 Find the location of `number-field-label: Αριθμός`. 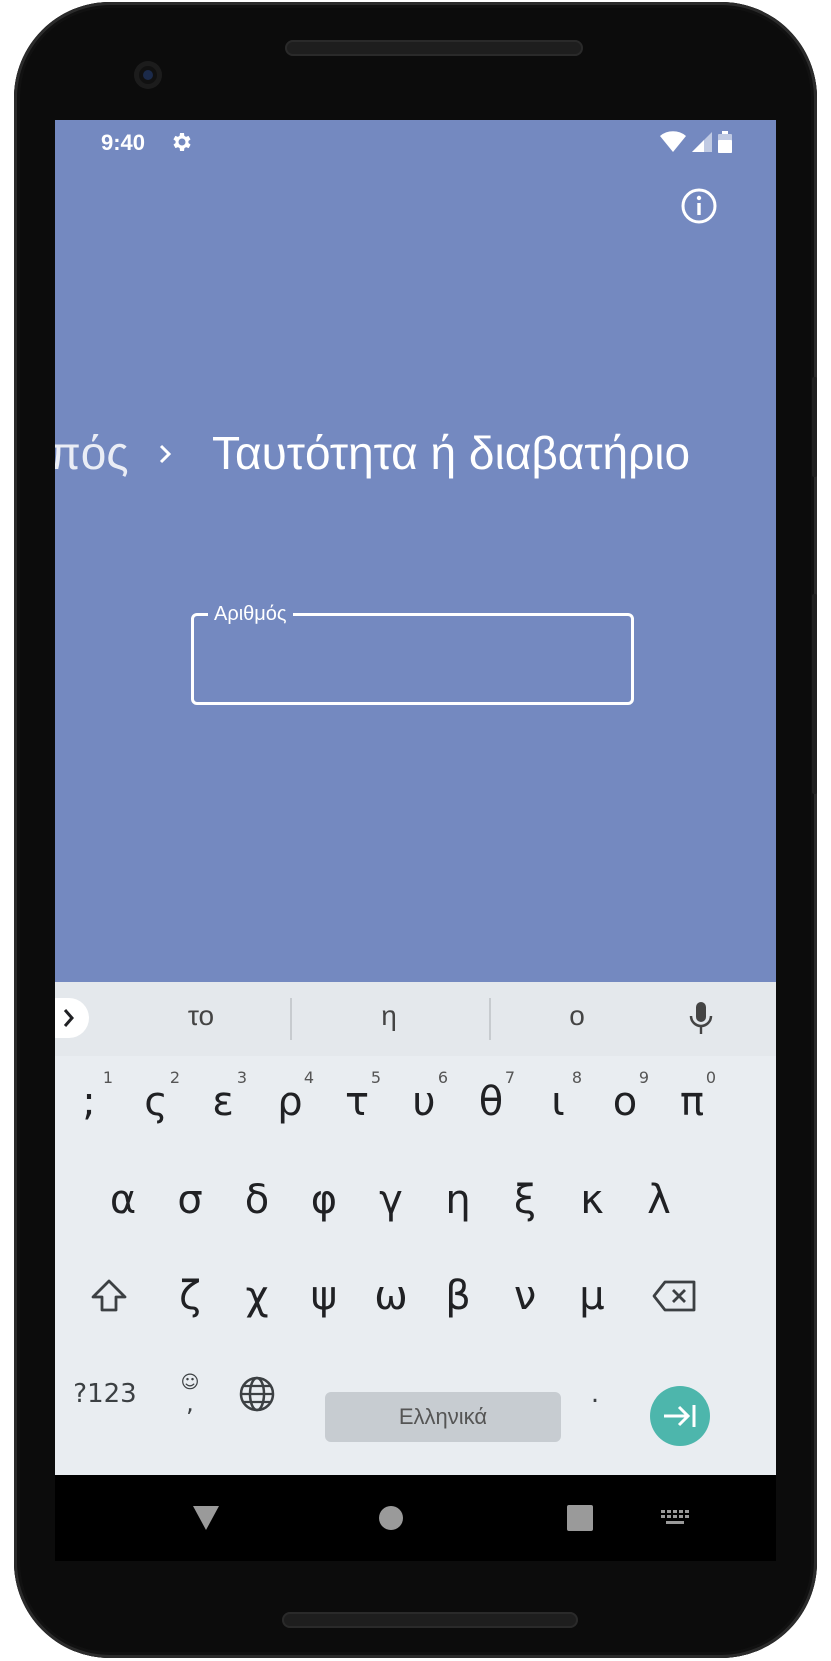

number-field-label: Αριθμός is located at coordinates (250, 614).